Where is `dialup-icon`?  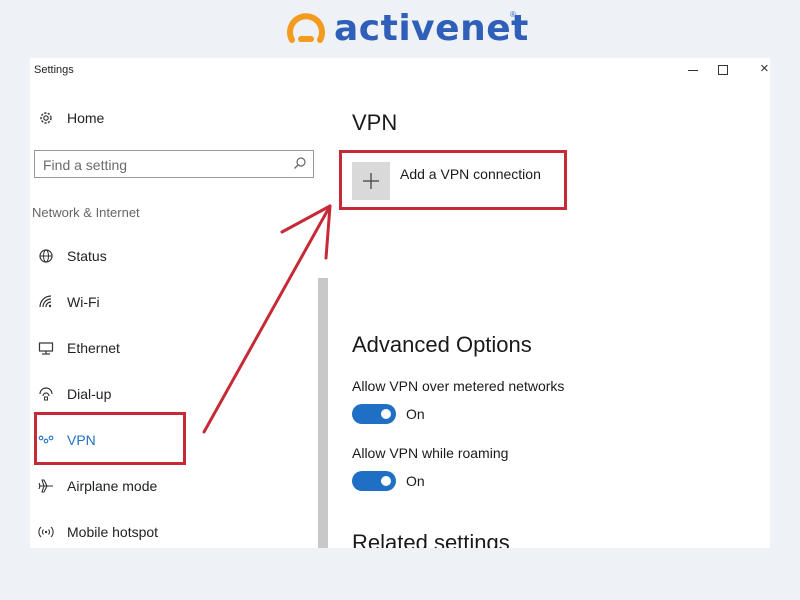 dialup-icon is located at coordinates (46, 394).